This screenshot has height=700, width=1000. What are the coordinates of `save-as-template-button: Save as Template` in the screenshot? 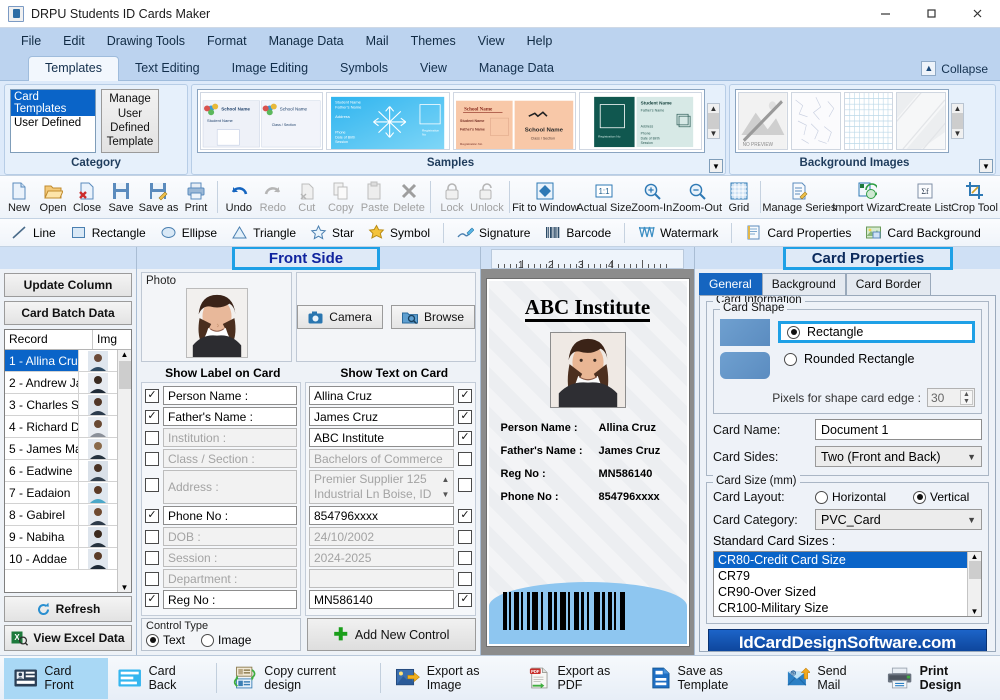 It's located at (709, 678).